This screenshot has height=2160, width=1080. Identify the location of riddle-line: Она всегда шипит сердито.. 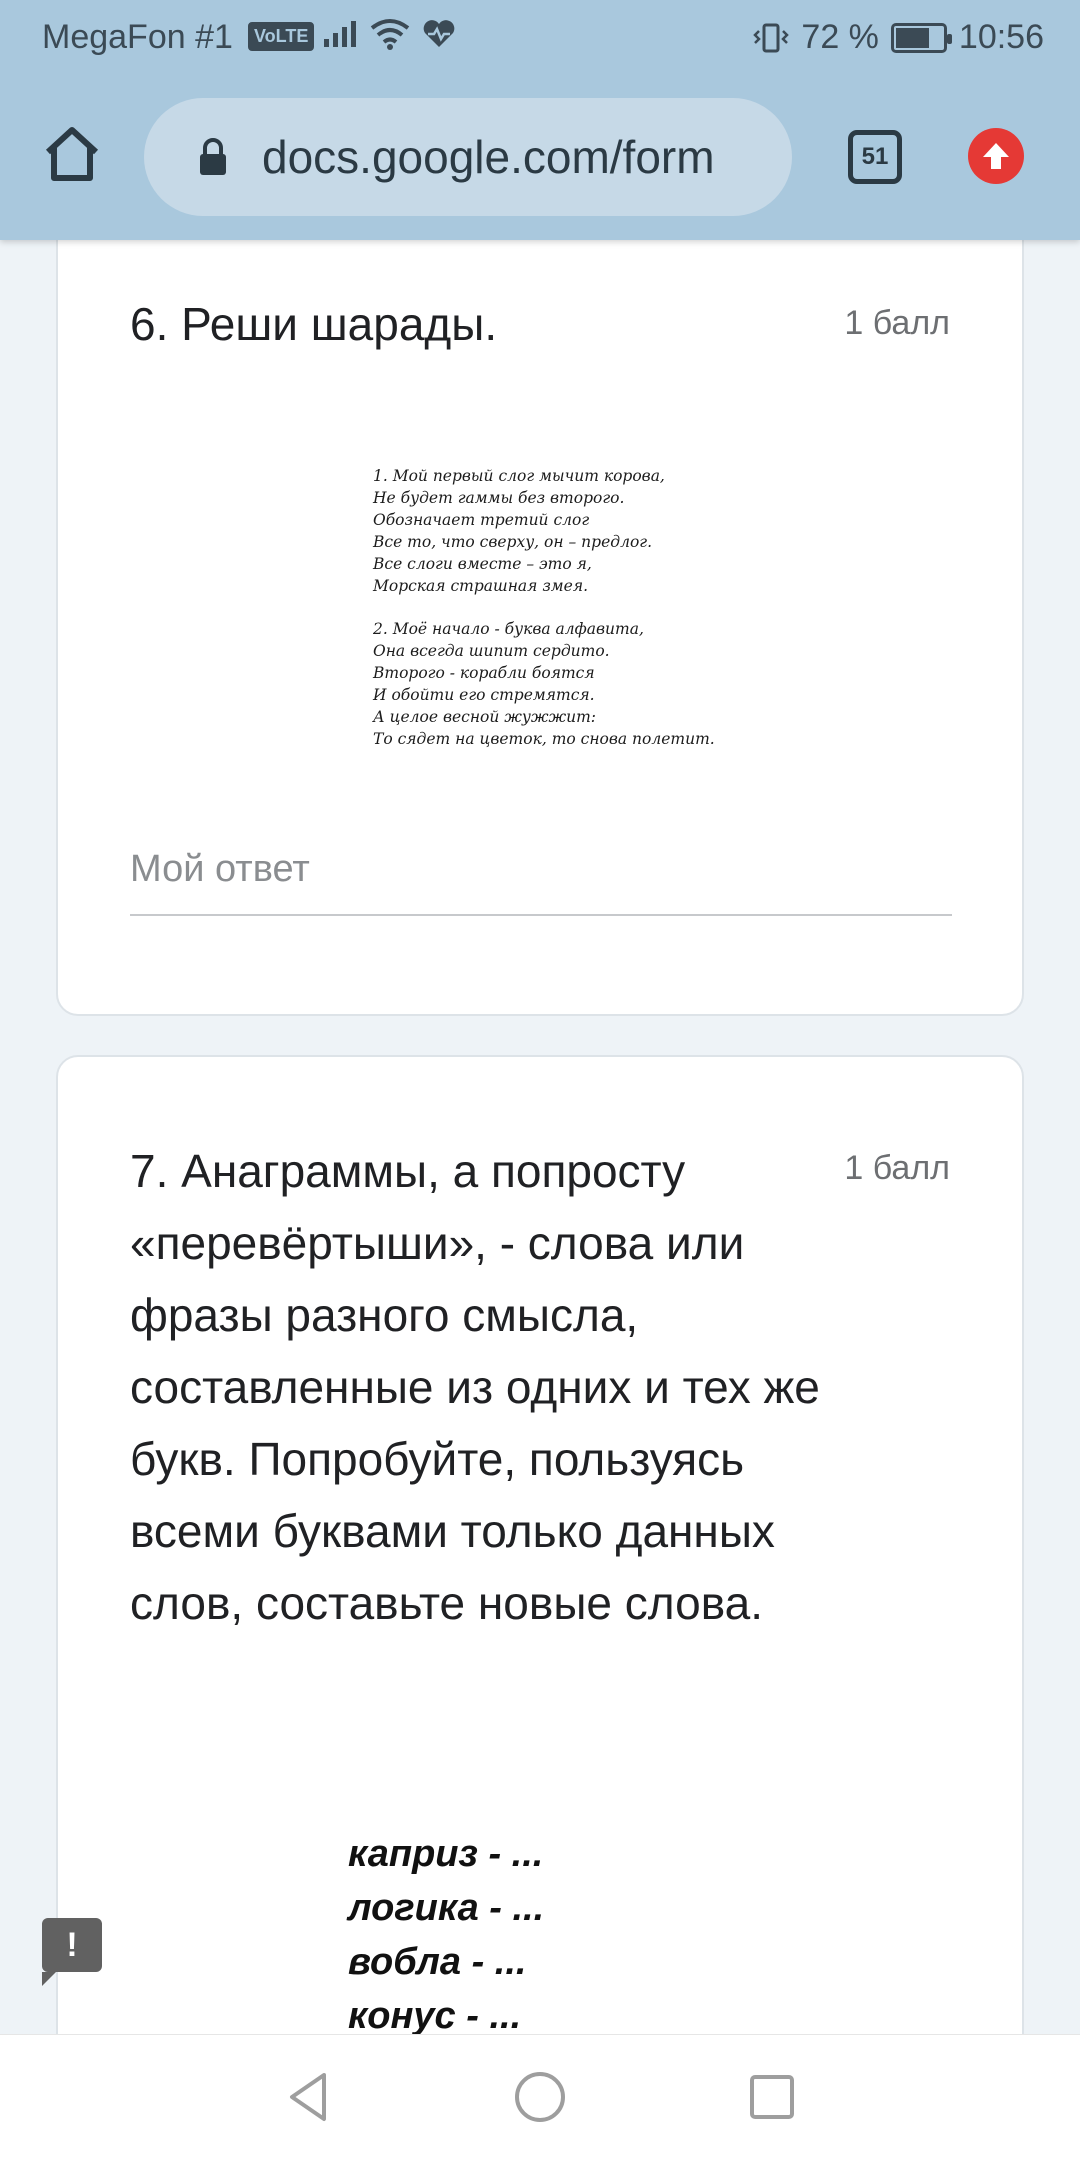
(491, 651).